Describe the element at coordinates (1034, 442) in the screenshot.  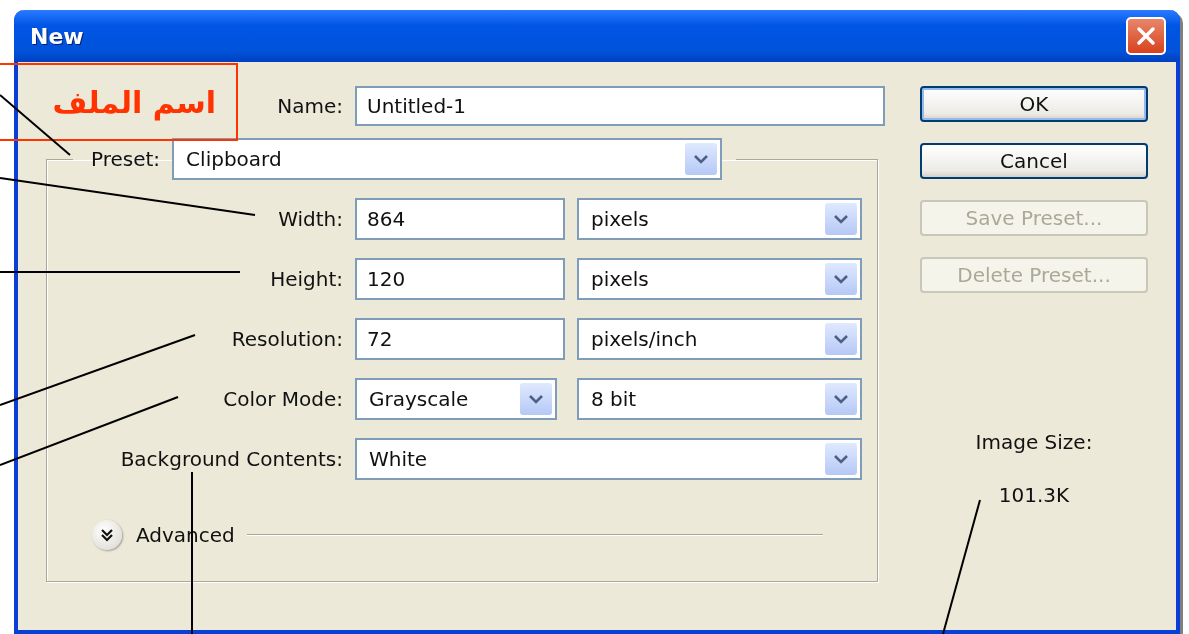
I see `image-size-label: Image Size:` at that location.